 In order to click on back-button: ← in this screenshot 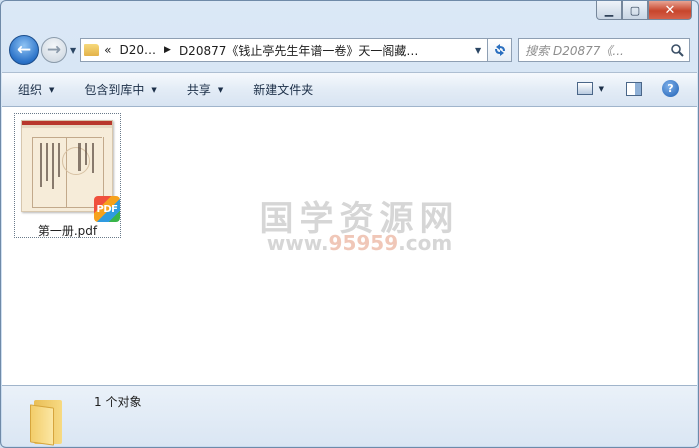, I will do `click(24, 50)`.